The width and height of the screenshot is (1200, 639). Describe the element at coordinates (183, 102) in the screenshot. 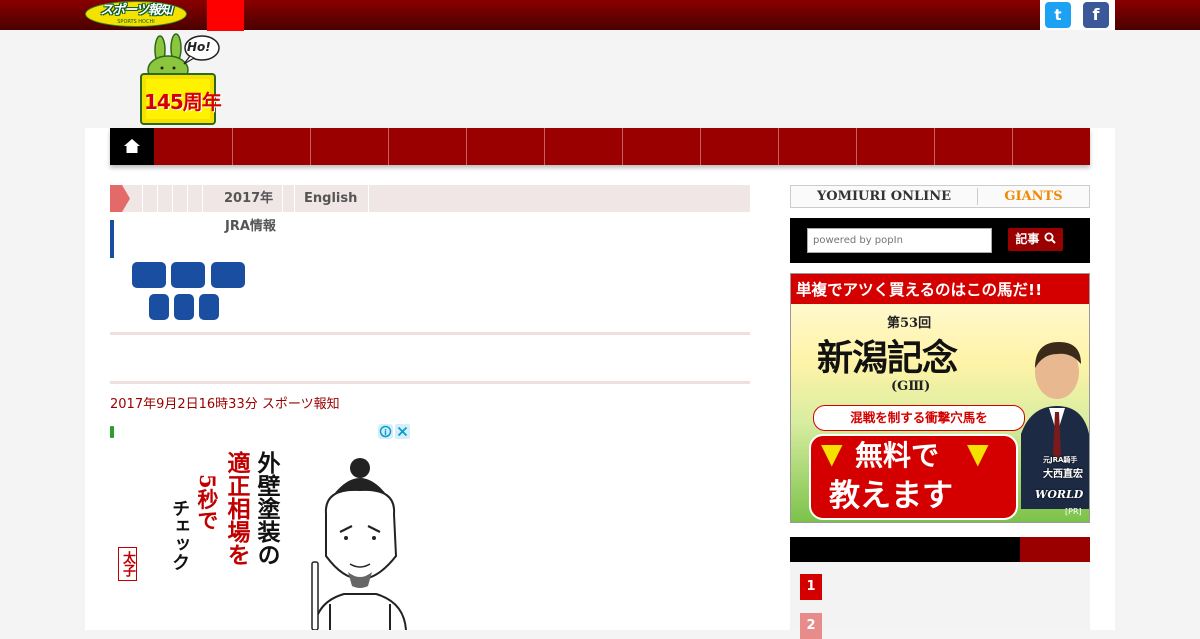

I see `anniversary-text: 145周年` at that location.